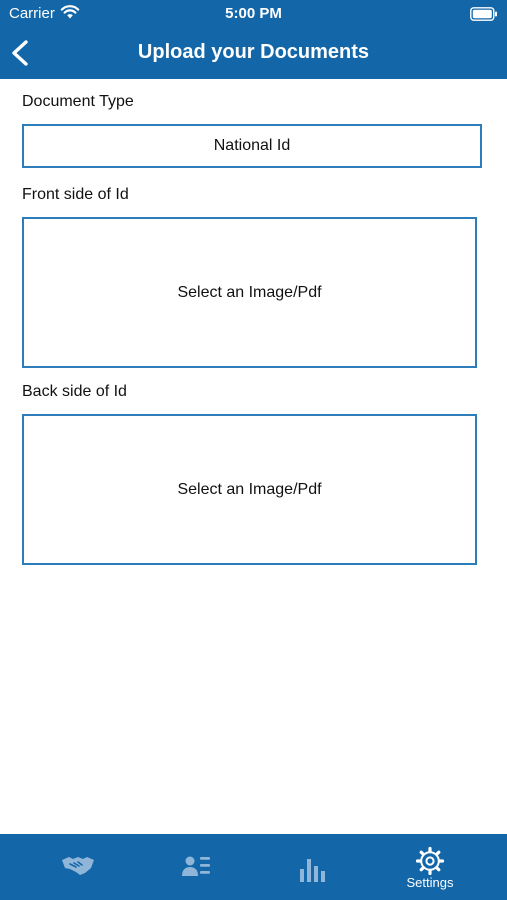 The width and height of the screenshot is (507, 900). I want to click on tab-settings-label: Settings, so click(430, 882).